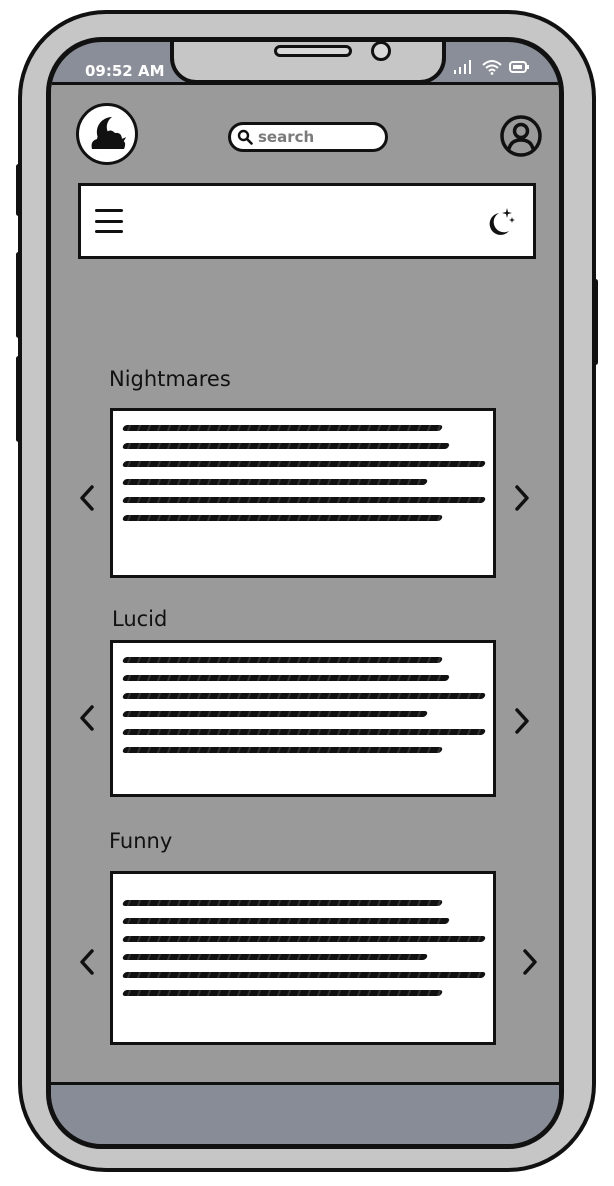  I want to click on wifi-icon, so click(492, 67).